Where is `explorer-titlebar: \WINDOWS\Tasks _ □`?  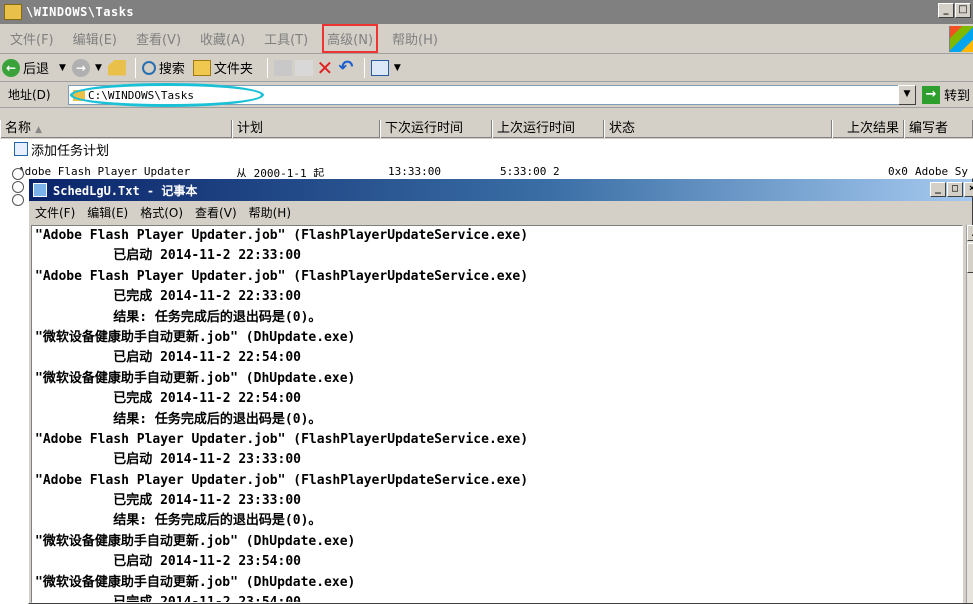 explorer-titlebar: \WINDOWS\Tasks _ □ is located at coordinates (486, 12).